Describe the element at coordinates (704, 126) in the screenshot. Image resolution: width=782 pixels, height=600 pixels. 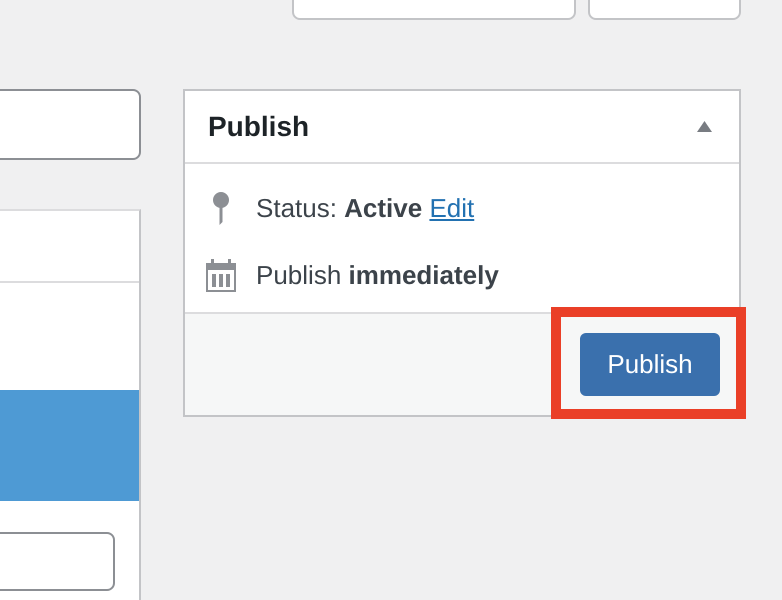
I see `collapse-arrow-icon` at that location.